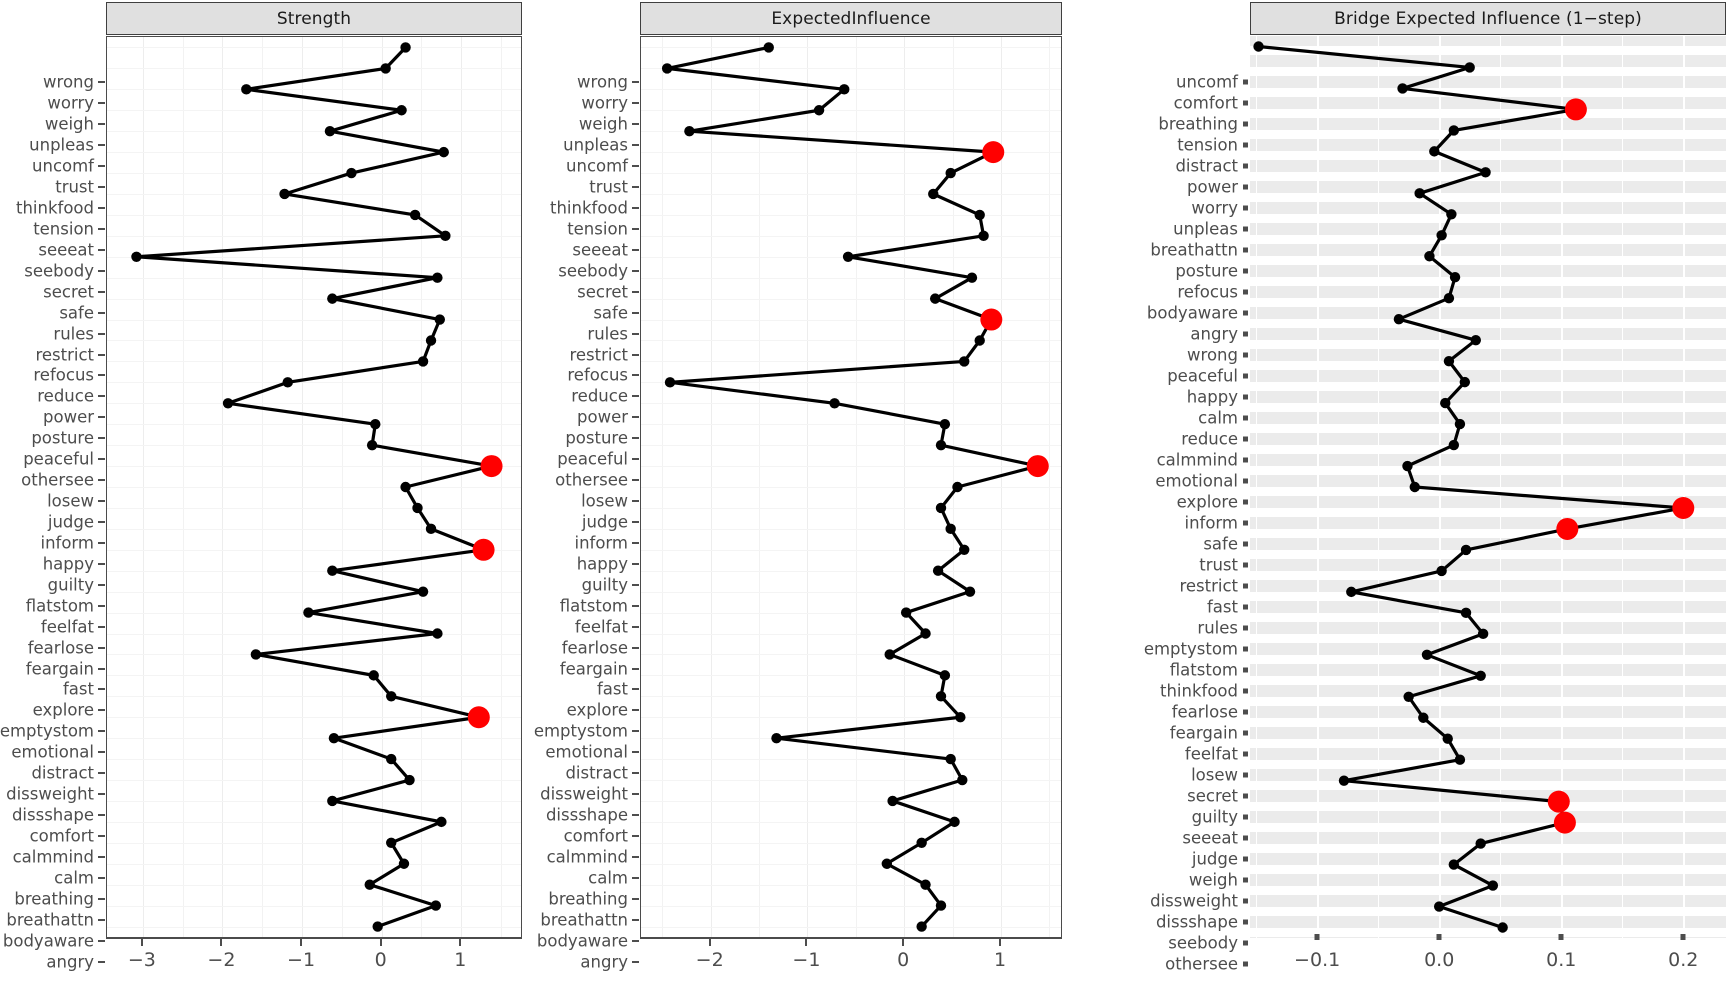 This screenshot has height=1004, width=1730. I want to click on y-axis-label: dissshape, so click(586, 815).